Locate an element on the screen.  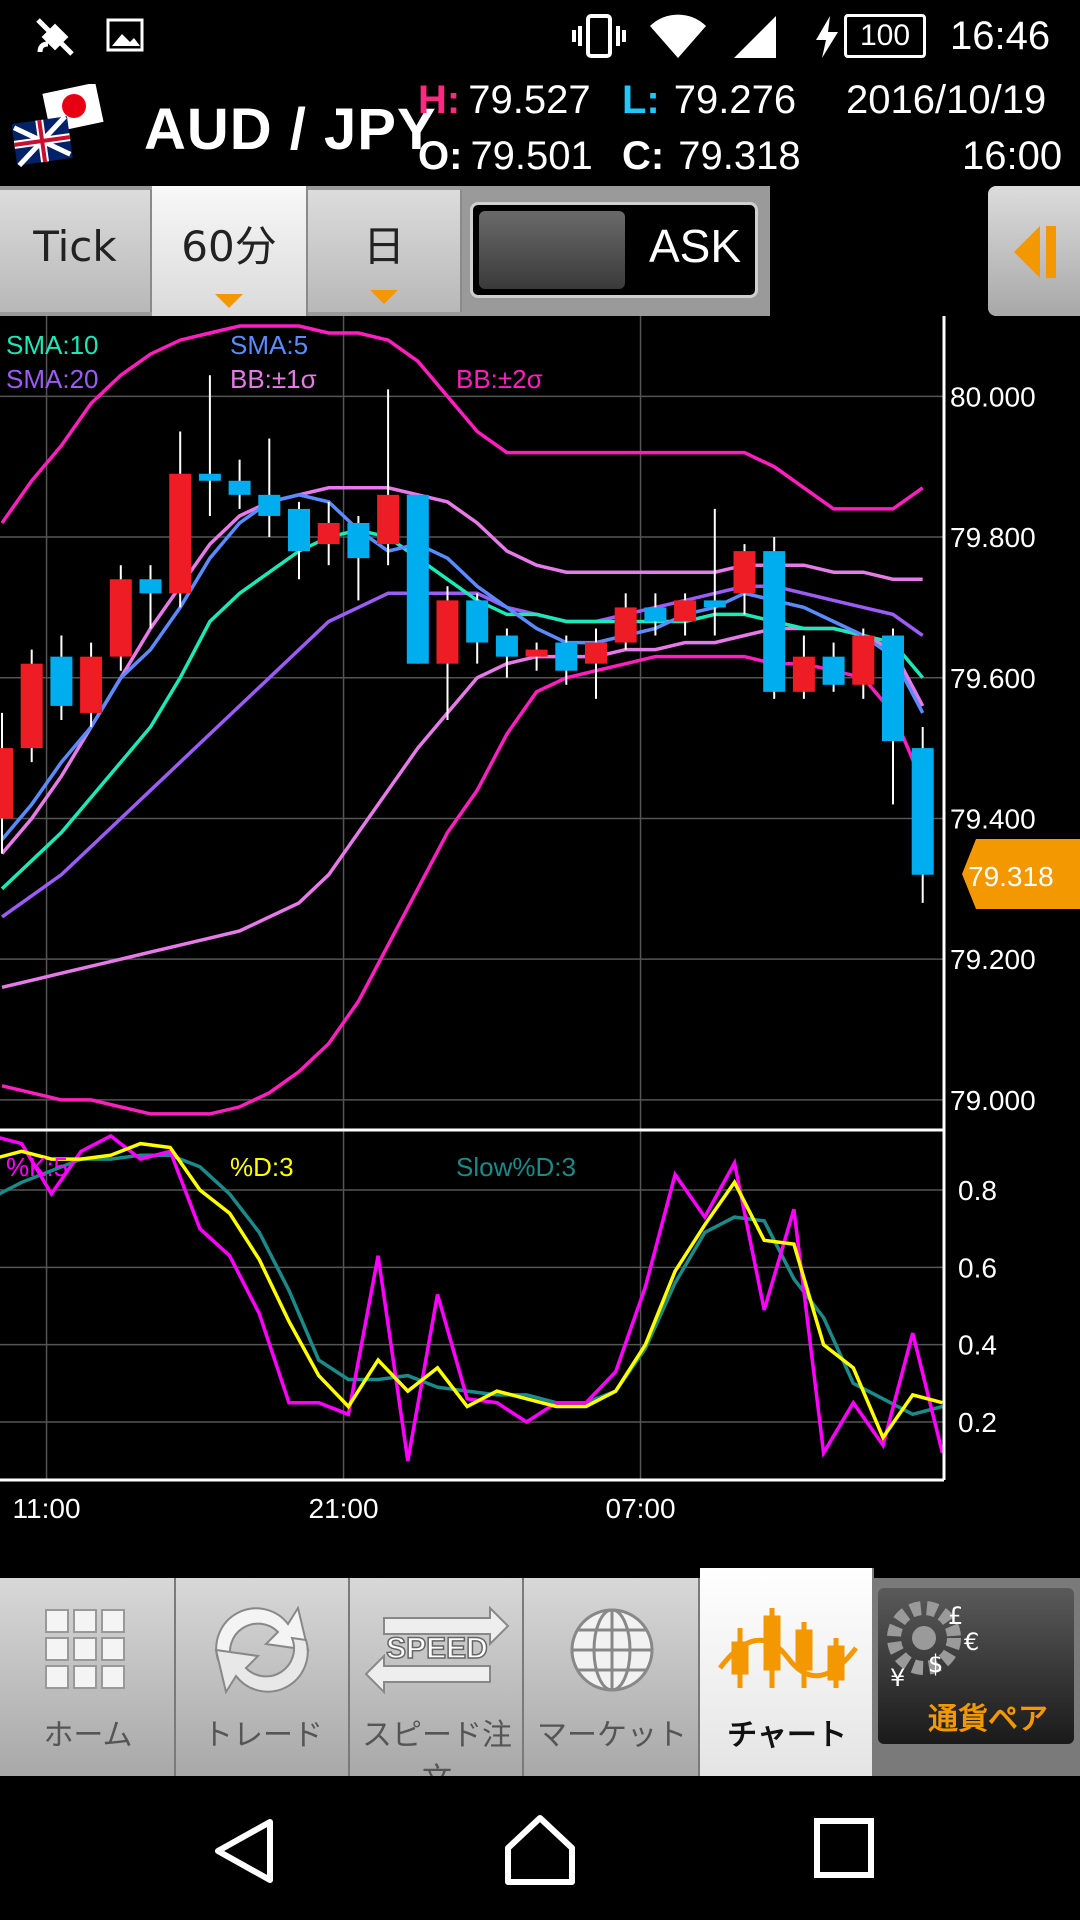
y-tick-label: 79.000 is located at coordinates (993, 1100).